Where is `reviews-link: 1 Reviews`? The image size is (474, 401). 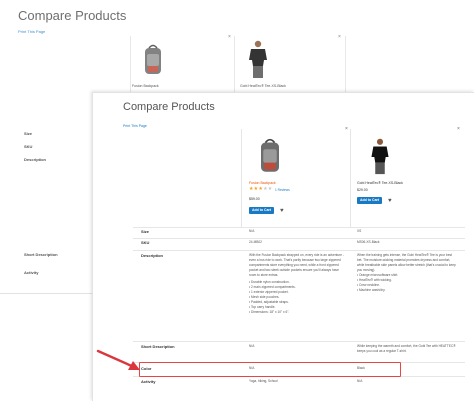 reviews-link: 1 Reviews is located at coordinates (282, 190).